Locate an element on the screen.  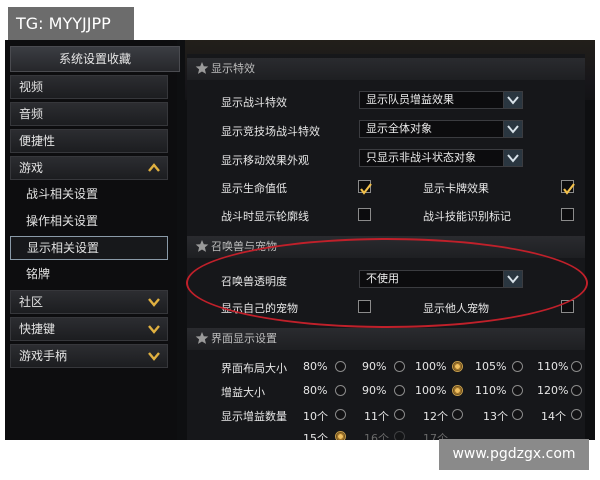
sidebar-item-audio: 音频 is located at coordinates (89, 114).